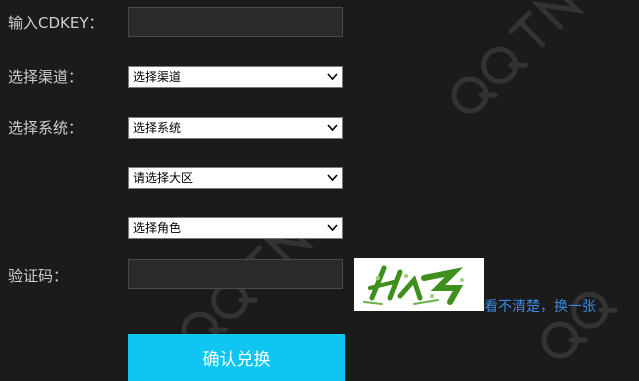 The image size is (639, 381). What do you see at coordinates (235, 228) in the screenshot?
I see `role-select: 选择角色` at bounding box center [235, 228].